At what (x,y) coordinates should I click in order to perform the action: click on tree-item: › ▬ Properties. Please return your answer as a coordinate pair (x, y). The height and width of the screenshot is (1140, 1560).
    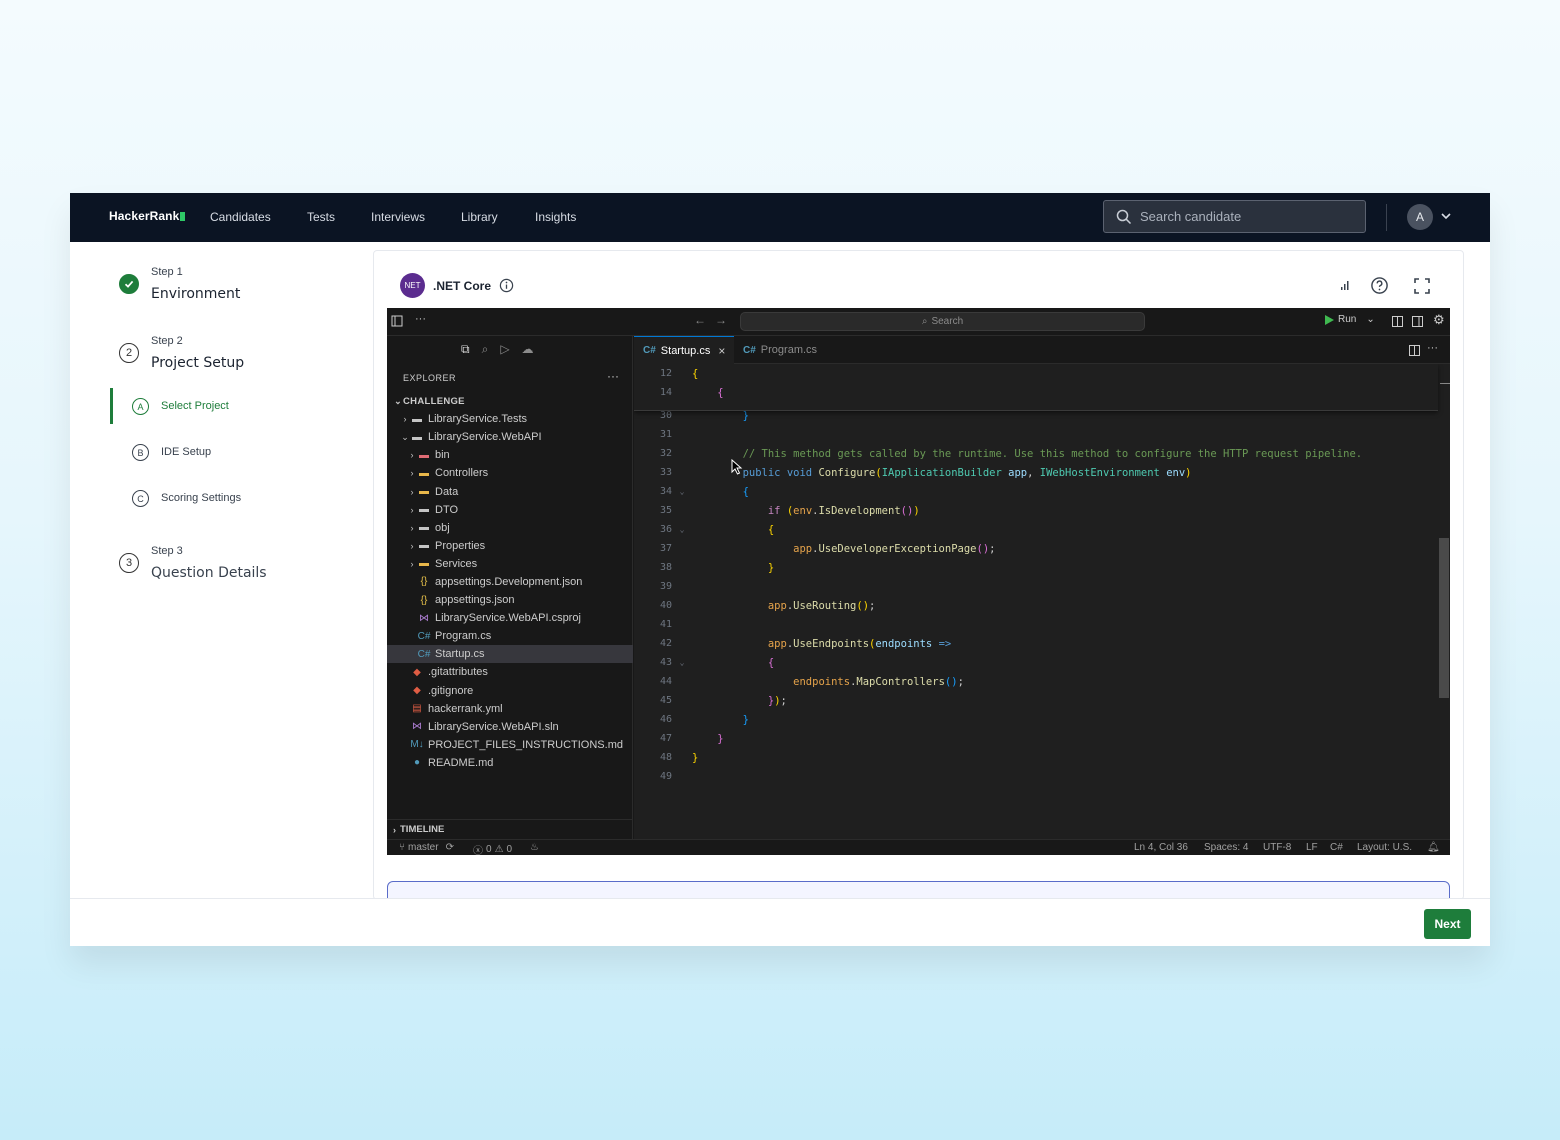
    Looking at the image, I should click on (510, 546).